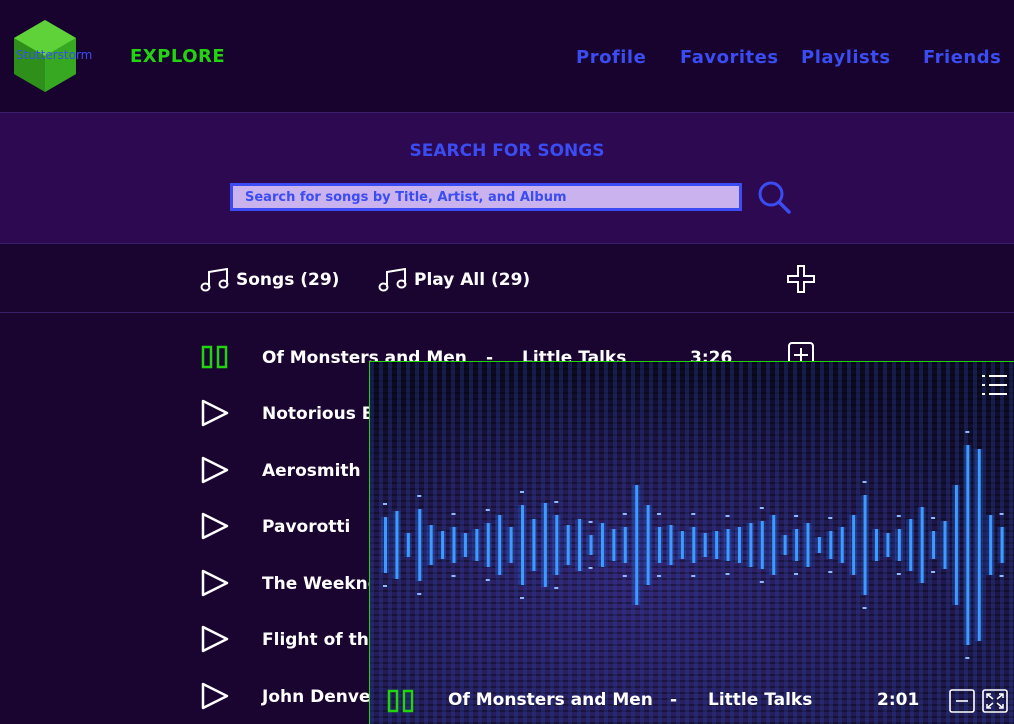 This screenshot has width=1014, height=724. I want to click on song-toolbar: Songs (29) Play All (29), so click(507, 278).